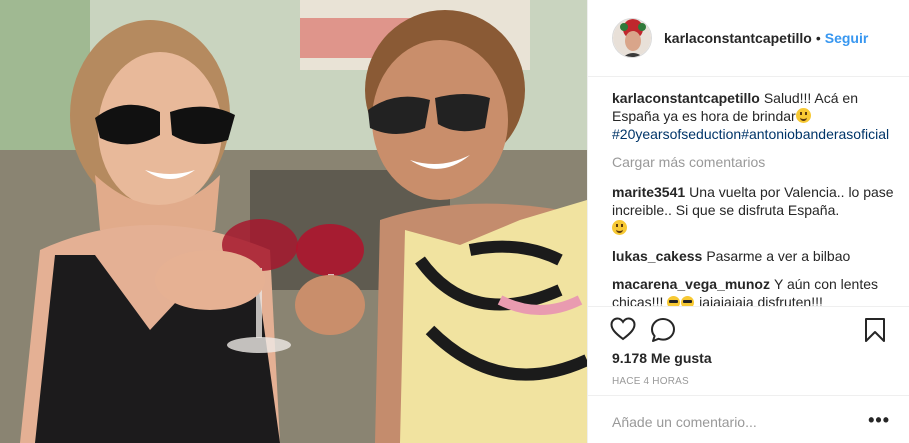 The width and height of the screenshot is (909, 443). I want to click on action-bar, so click(748, 329).